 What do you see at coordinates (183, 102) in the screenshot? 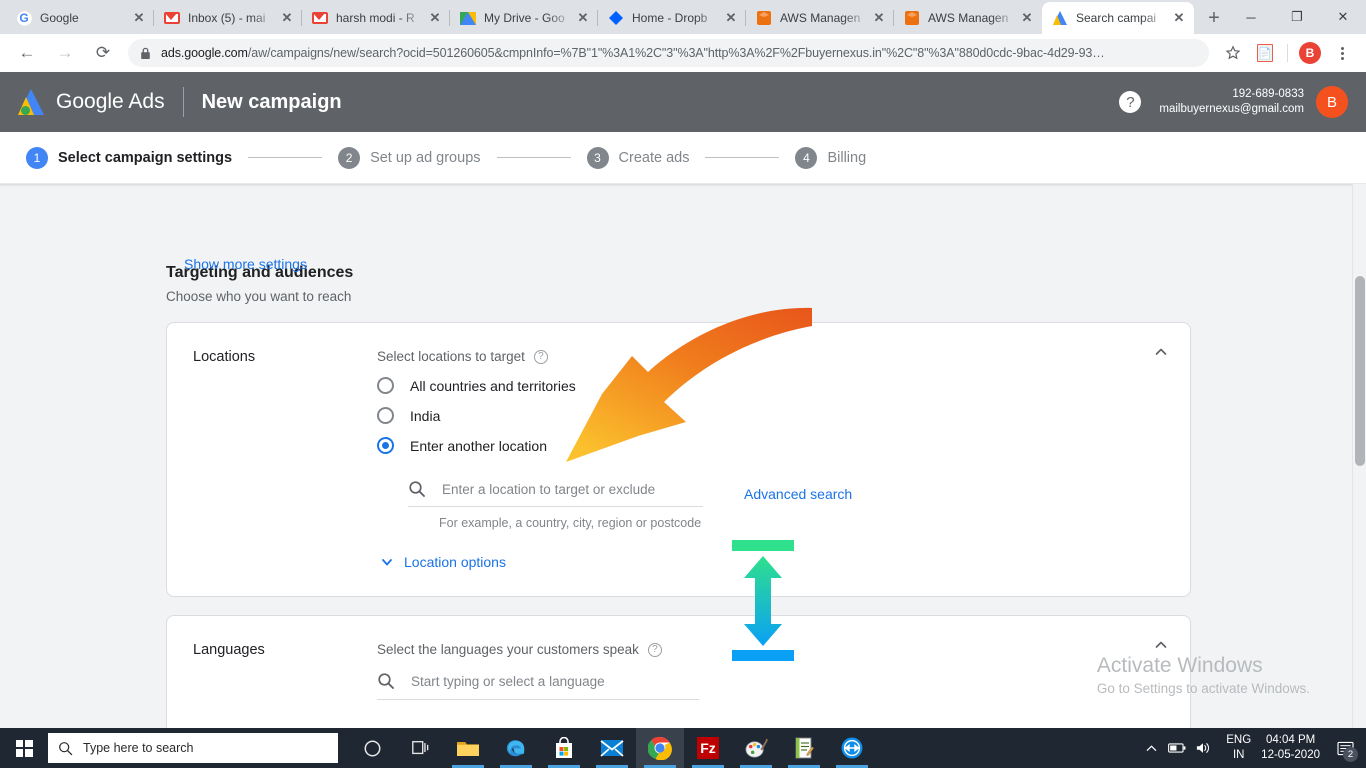
I see `header-divider` at bounding box center [183, 102].